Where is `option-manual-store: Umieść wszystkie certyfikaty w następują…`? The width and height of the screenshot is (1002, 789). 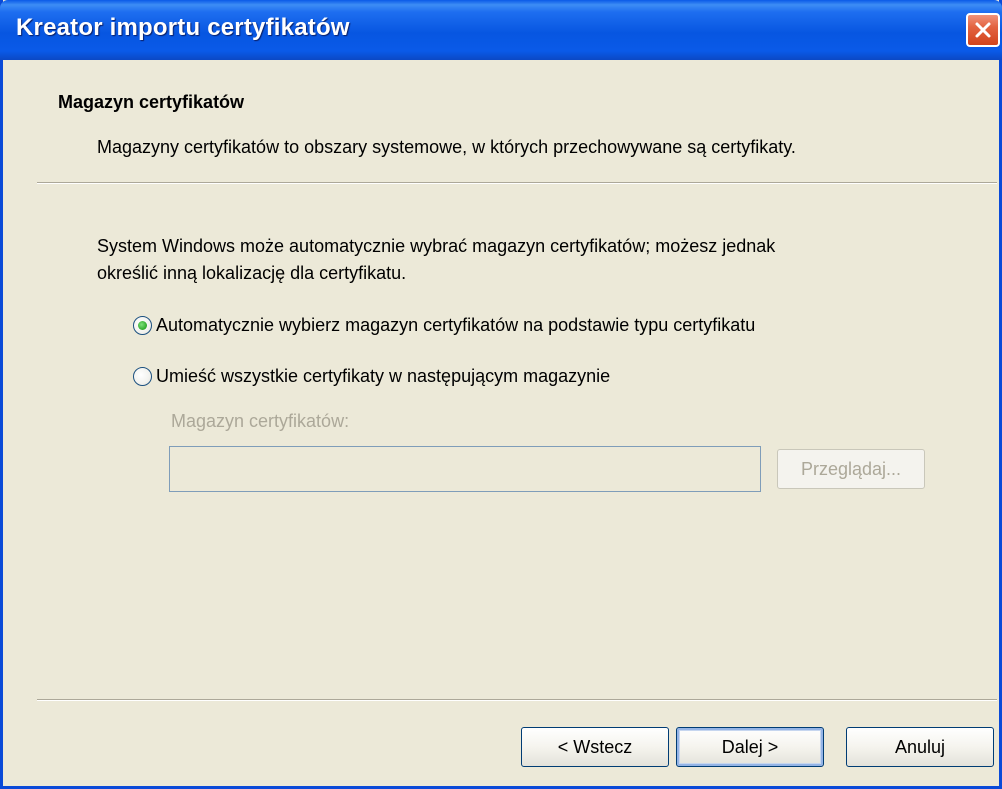 option-manual-store: Umieść wszystkie certyfikaty w następują… is located at coordinates (371, 376).